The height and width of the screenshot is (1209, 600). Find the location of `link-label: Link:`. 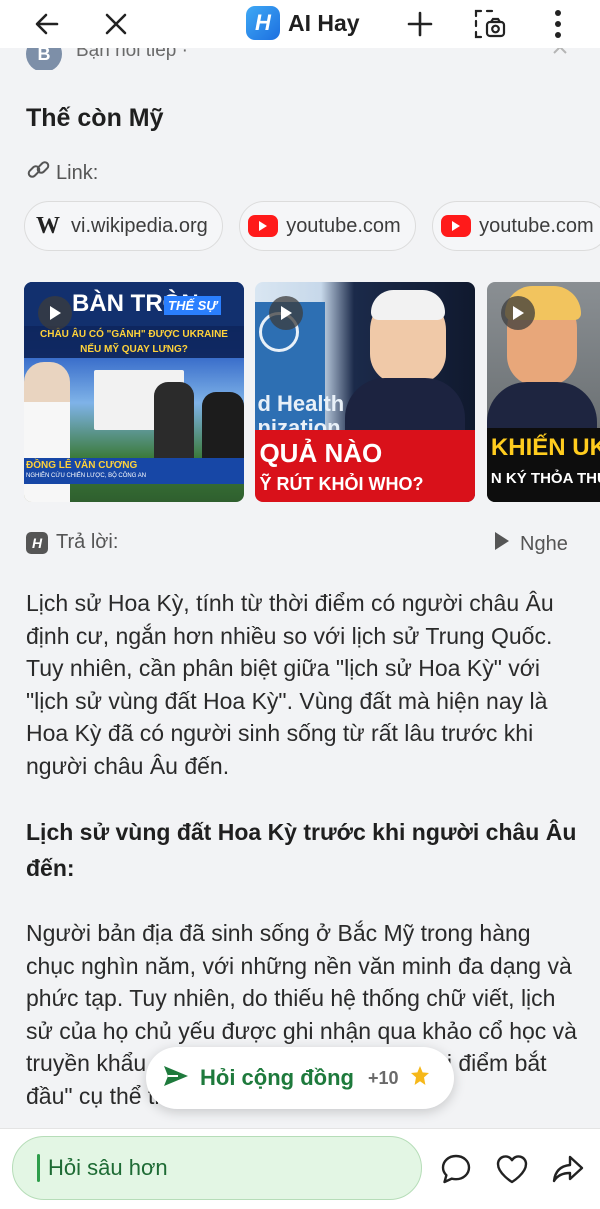

link-label: Link: is located at coordinates (62, 173).